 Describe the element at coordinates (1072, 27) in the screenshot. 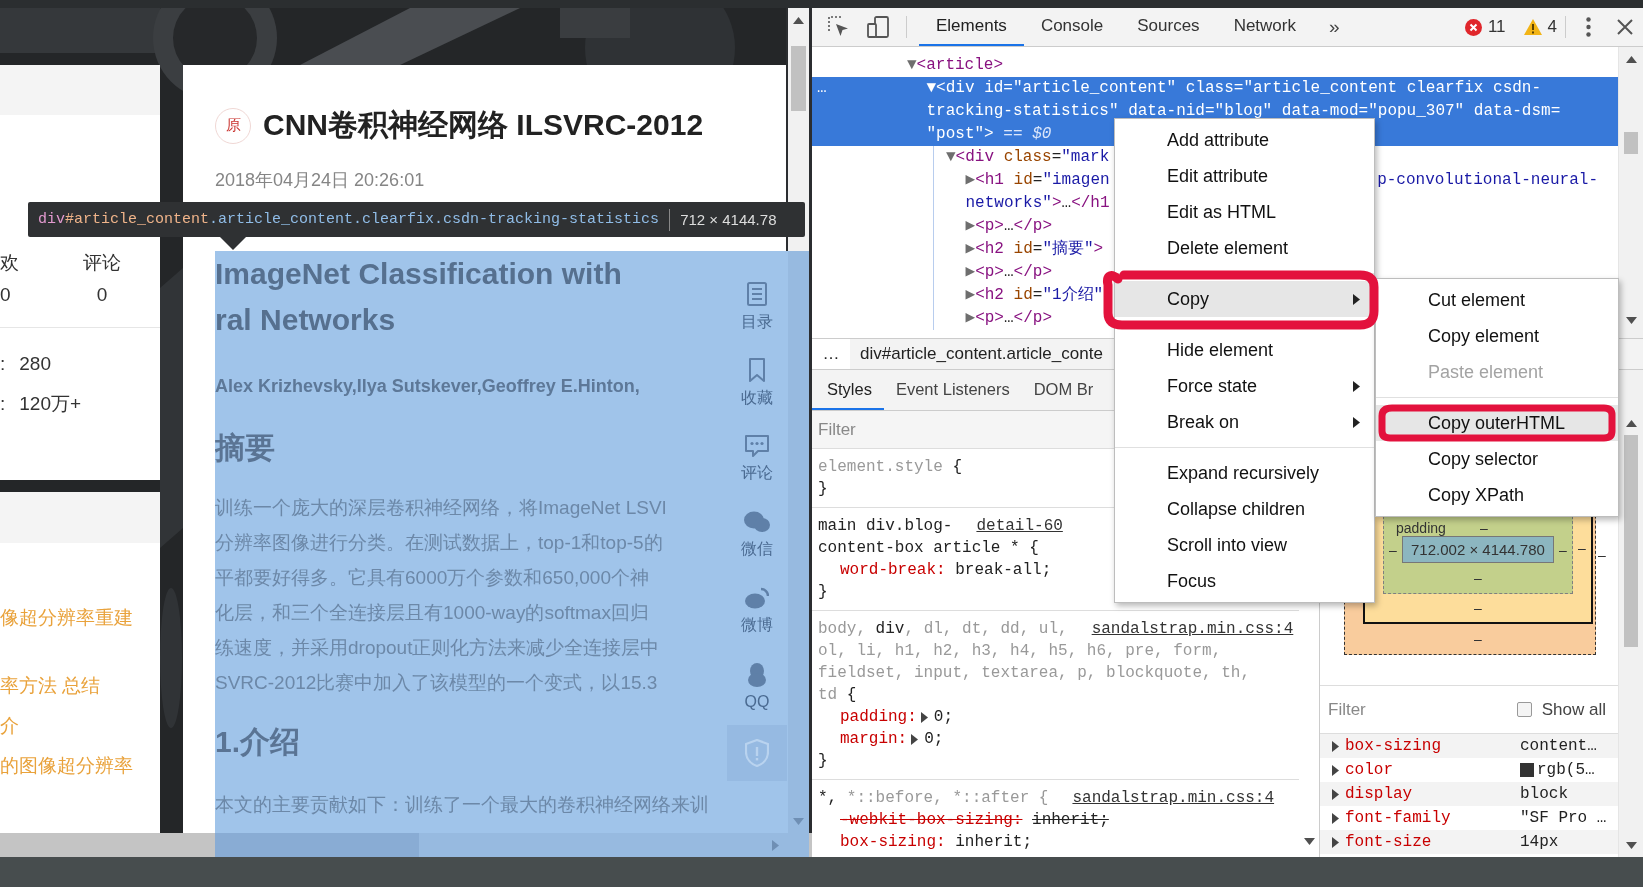

I see `panel-tab: Console` at that location.